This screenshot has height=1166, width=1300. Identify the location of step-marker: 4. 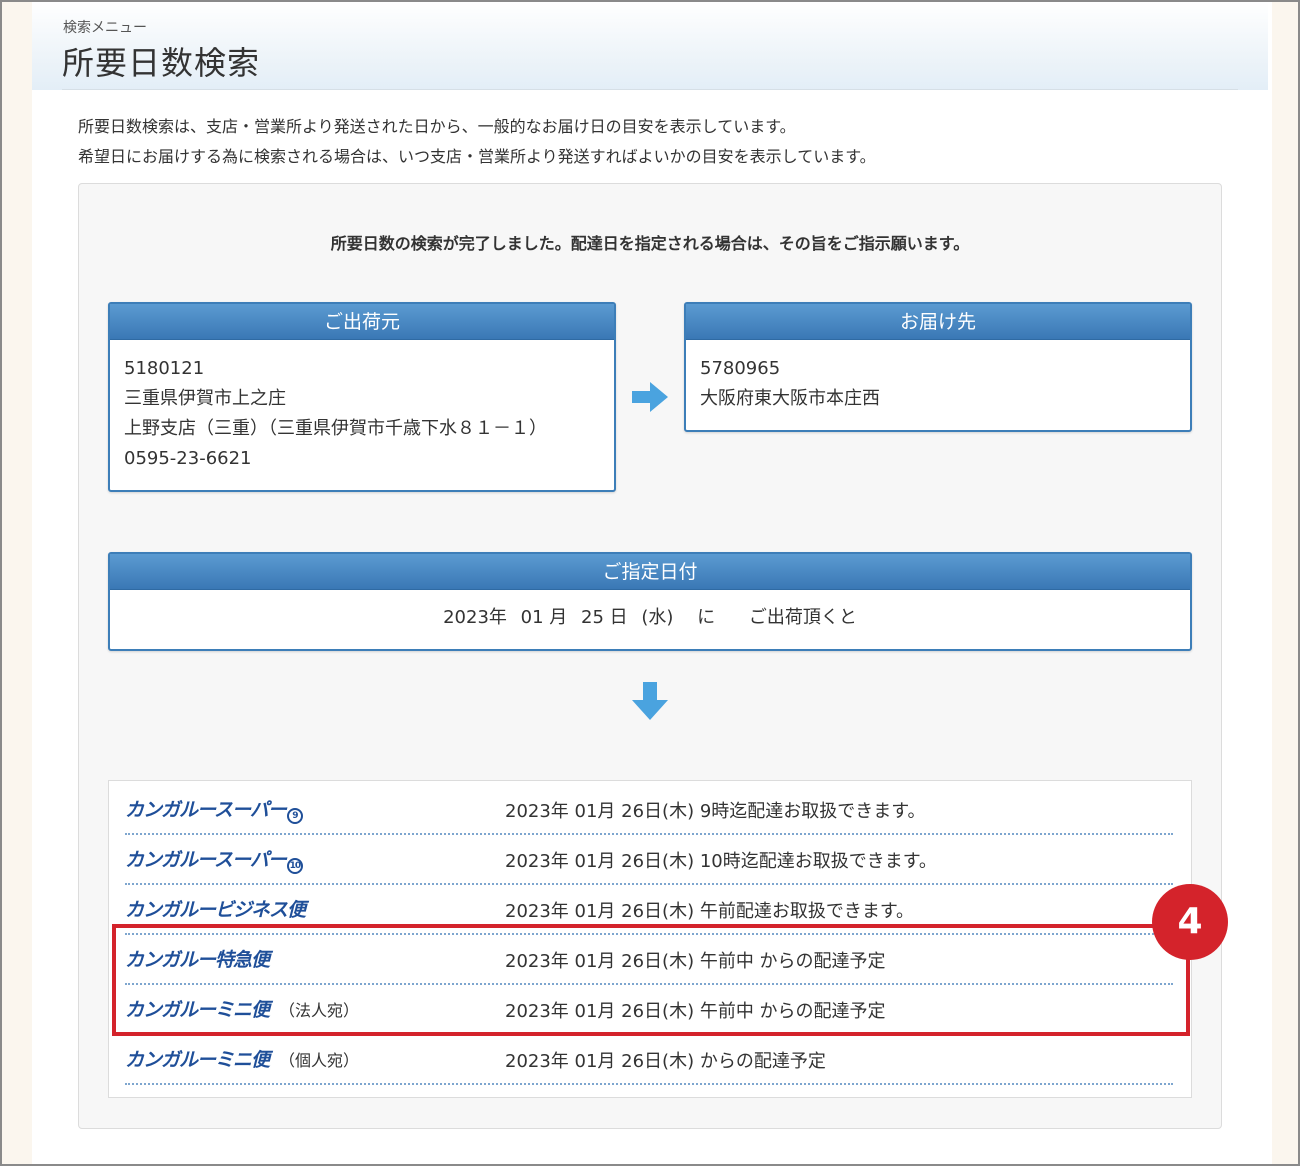
(1190, 922).